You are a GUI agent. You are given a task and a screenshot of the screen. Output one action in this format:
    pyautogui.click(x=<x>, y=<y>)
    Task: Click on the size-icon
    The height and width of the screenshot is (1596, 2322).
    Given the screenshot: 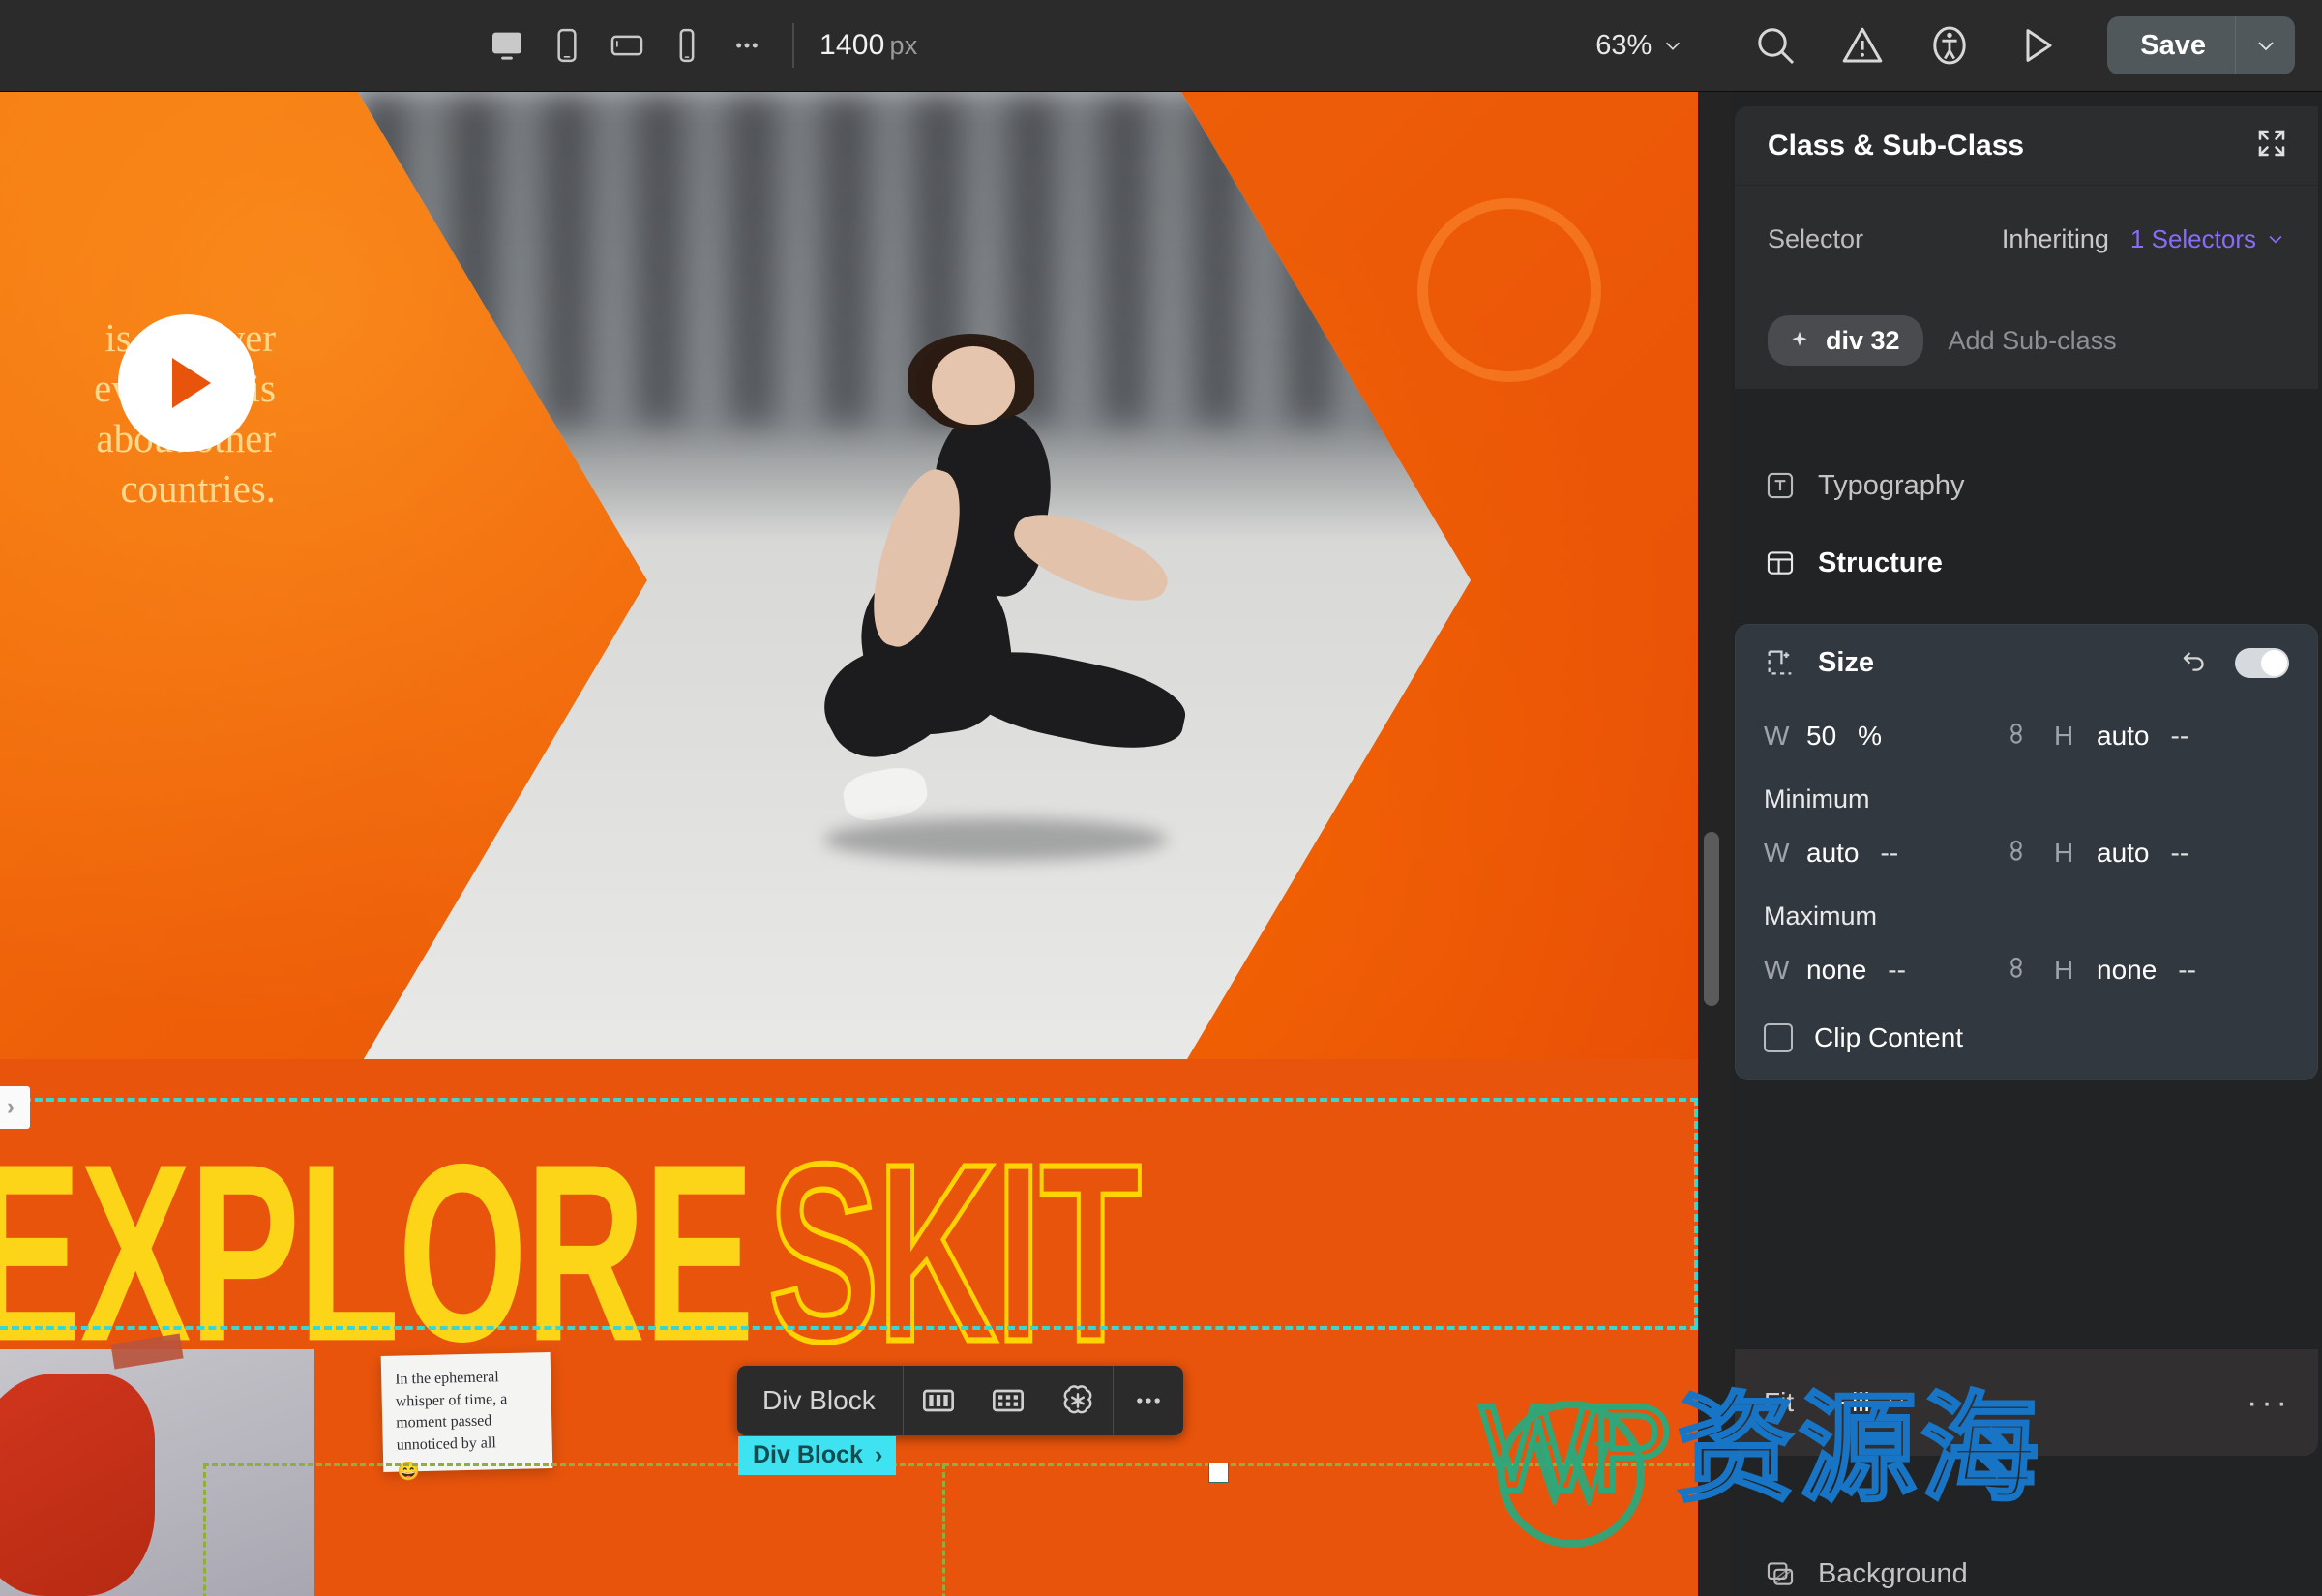 What is the action you would take?
    pyautogui.click(x=1780, y=662)
    